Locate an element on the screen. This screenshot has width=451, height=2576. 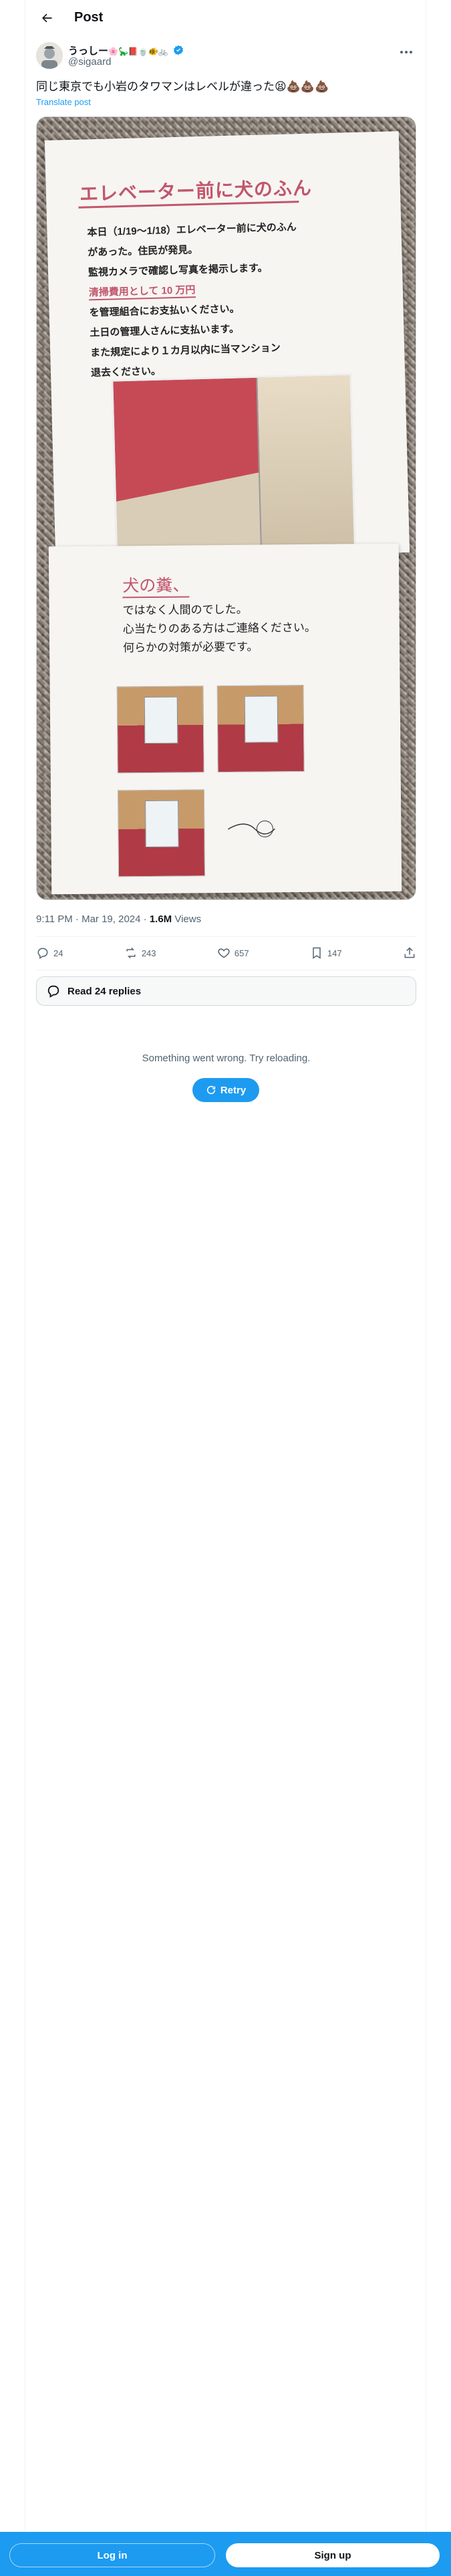
refresh-icon is located at coordinates (210, 1090).